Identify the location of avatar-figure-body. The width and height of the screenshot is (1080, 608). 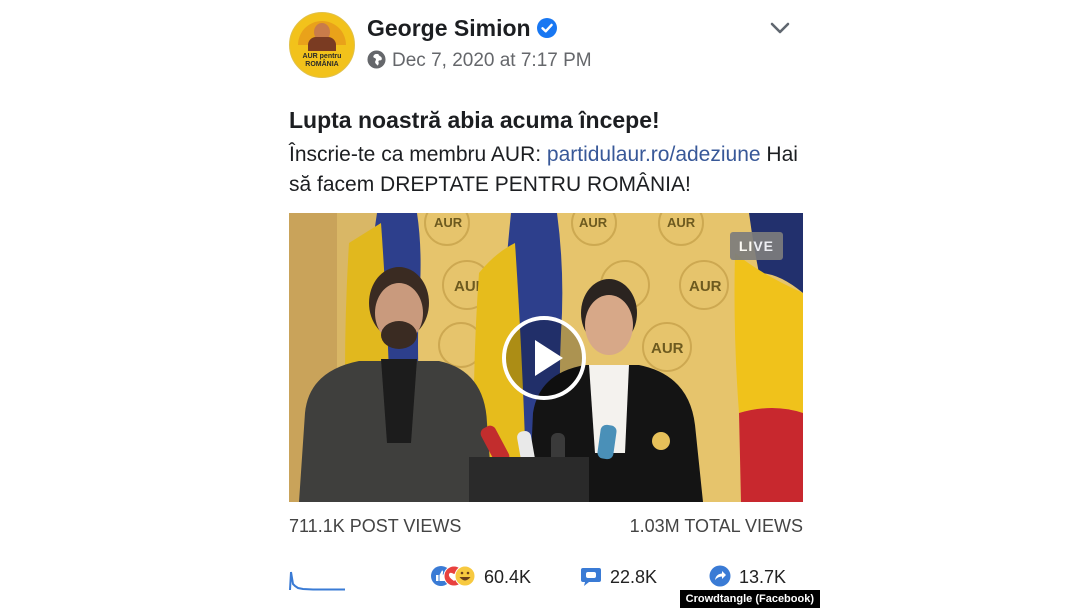
(322, 44).